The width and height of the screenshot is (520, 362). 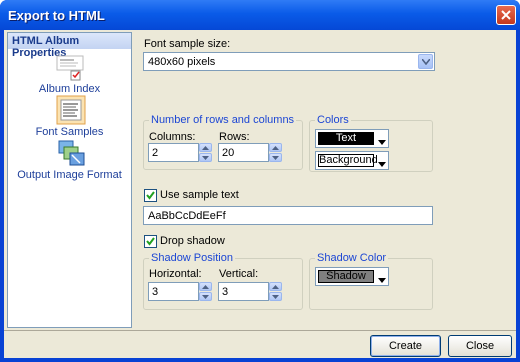 What do you see at coordinates (155, 153) in the screenshot?
I see `columns-value: 2` at bounding box center [155, 153].